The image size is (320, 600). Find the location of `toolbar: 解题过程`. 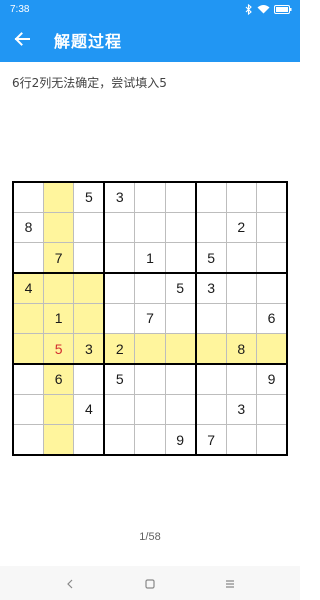

toolbar: 解题过程 is located at coordinates (150, 40).